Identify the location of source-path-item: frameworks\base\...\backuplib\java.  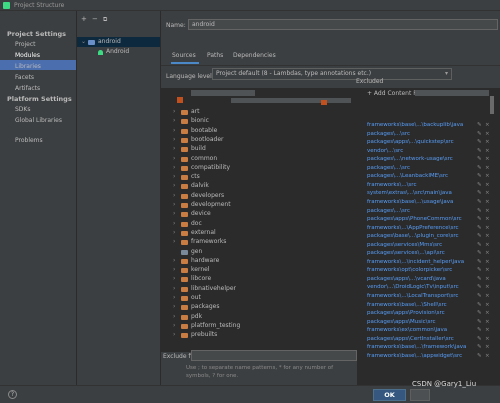
(415, 125).